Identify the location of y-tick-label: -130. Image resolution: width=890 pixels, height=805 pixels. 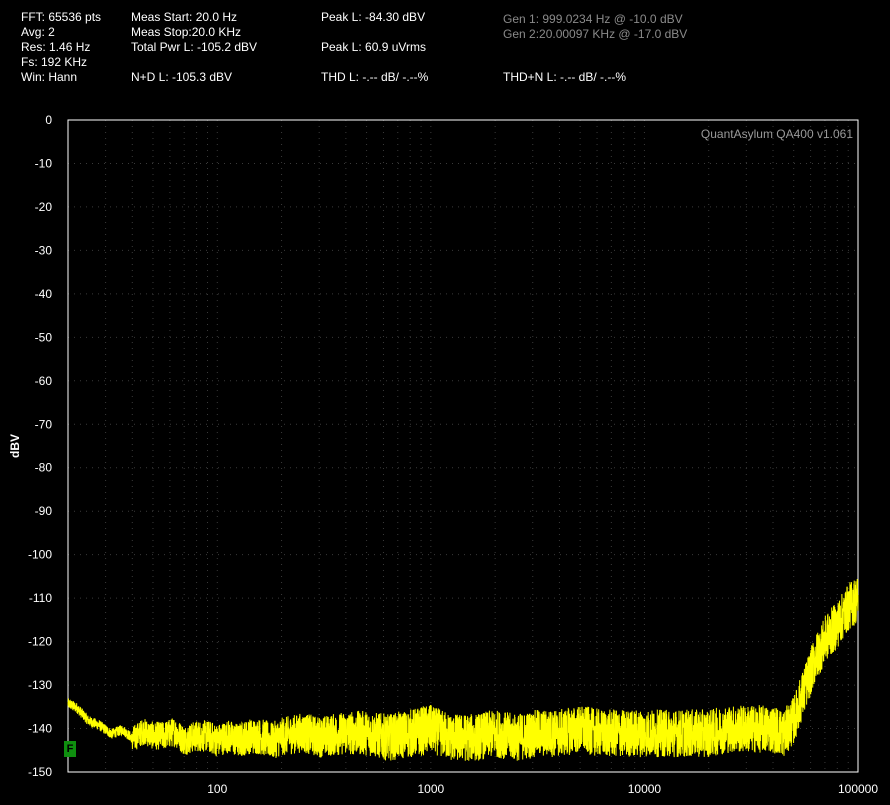
(40, 685).